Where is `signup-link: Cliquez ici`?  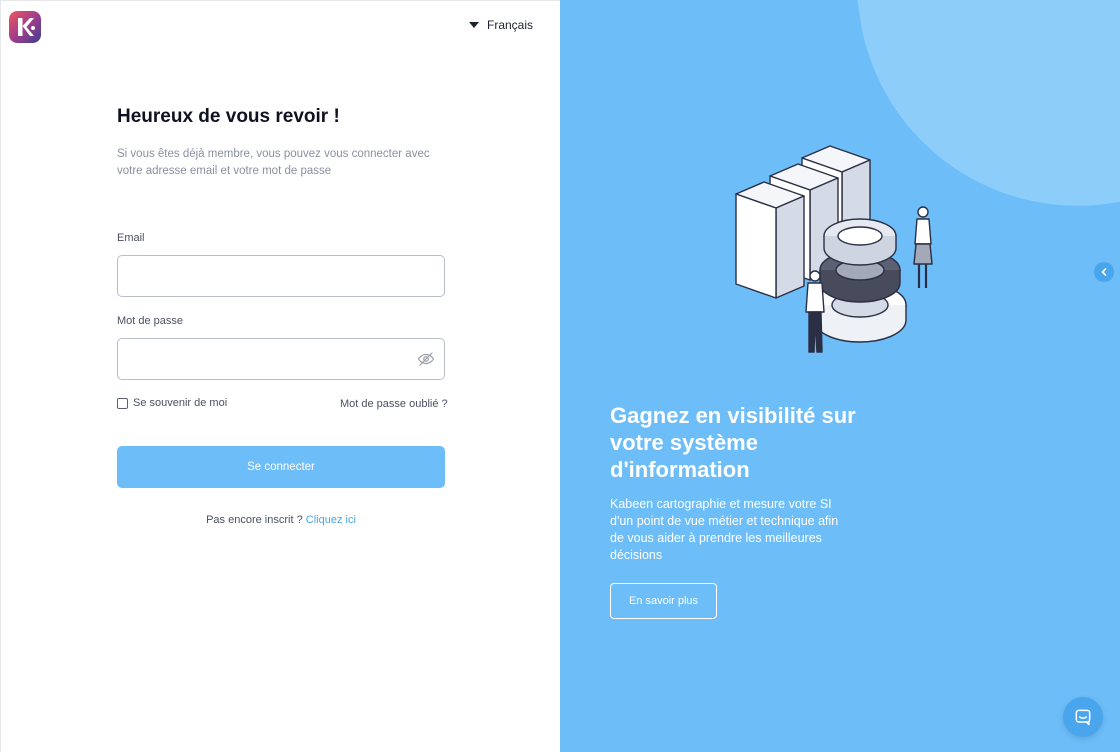
signup-link: Cliquez ici is located at coordinates (331, 520).